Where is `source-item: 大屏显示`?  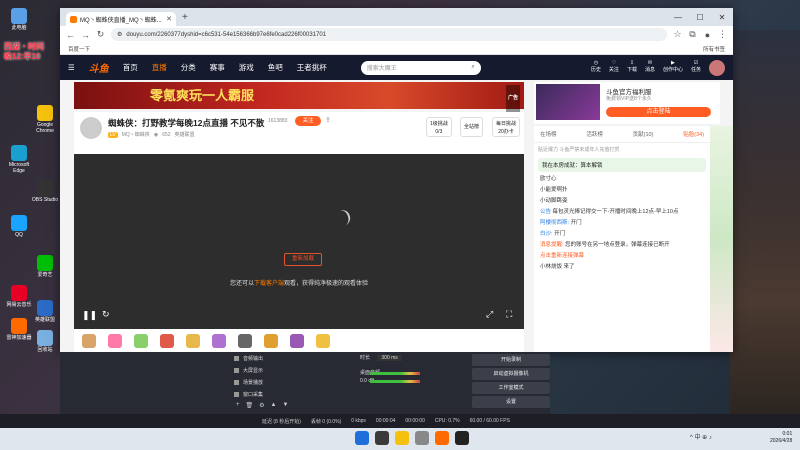 source-item: 大屏显示 is located at coordinates (268, 370).